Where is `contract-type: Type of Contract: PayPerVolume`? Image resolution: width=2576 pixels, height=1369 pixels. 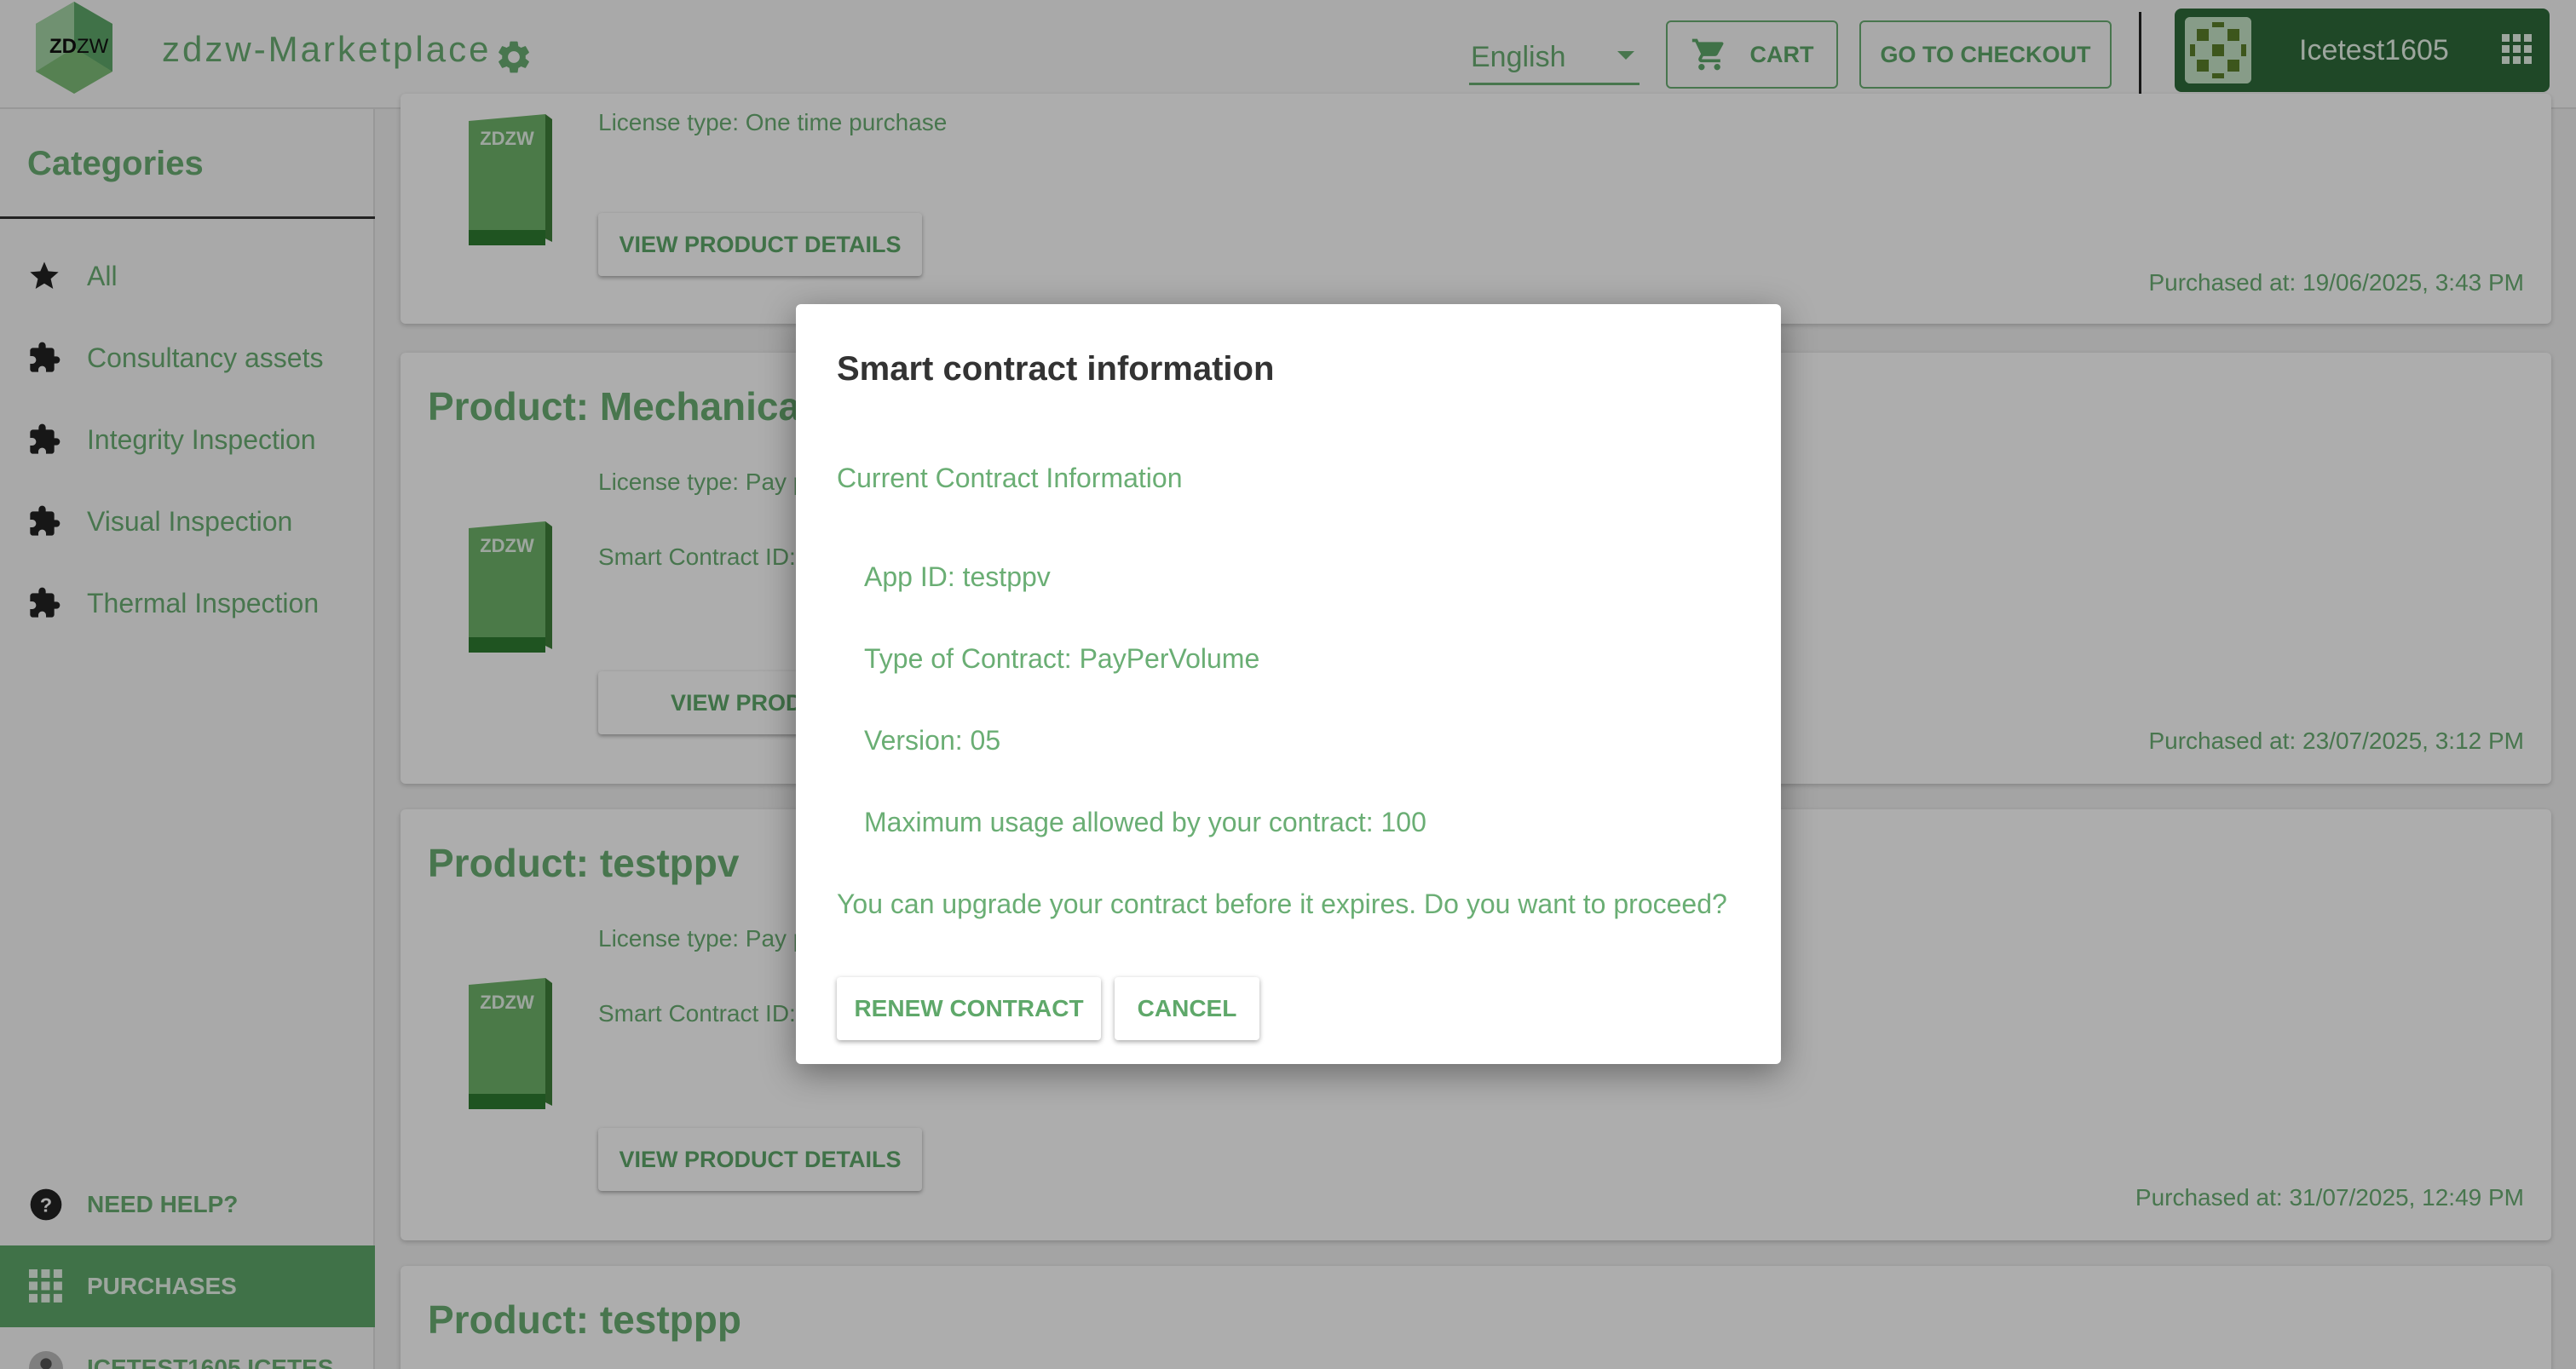
contract-type: Type of Contract: PayPerVolume is located at coordinates (1062, 658).